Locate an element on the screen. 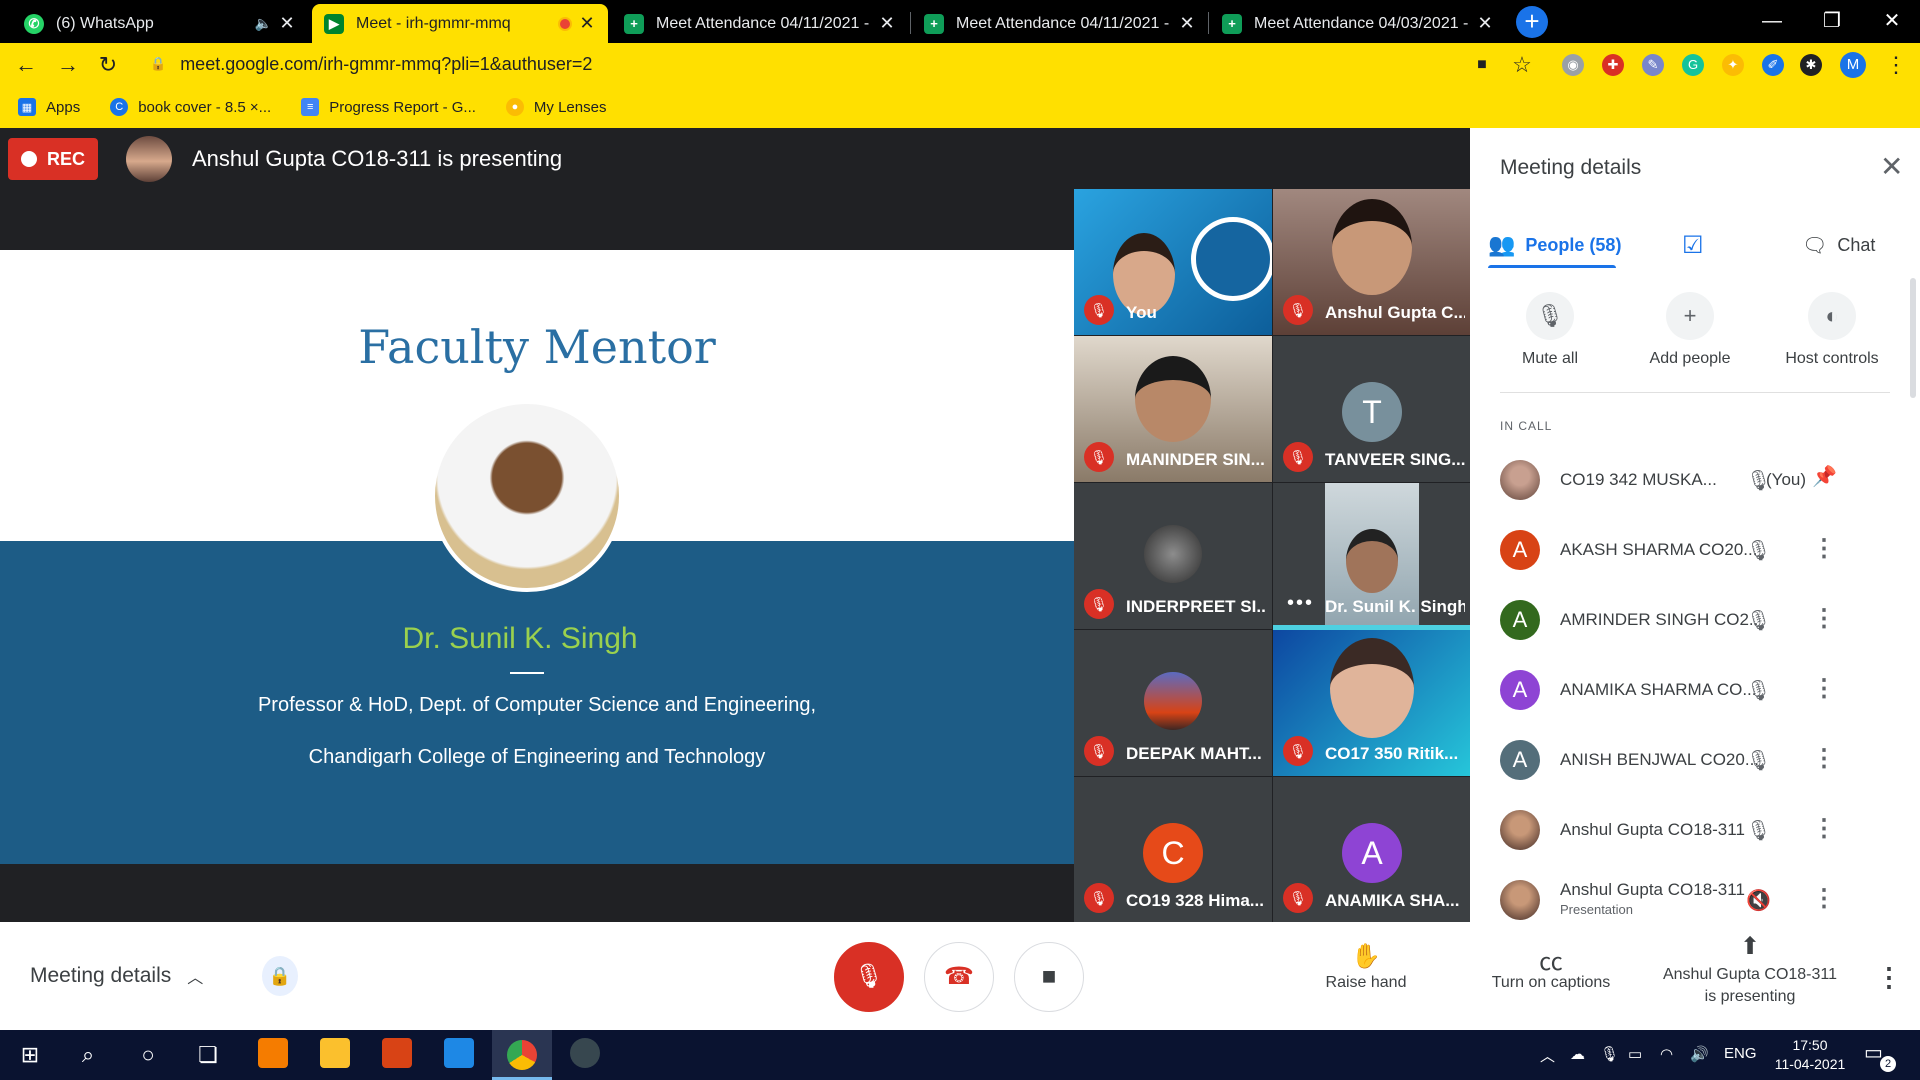 This screenshot has height=1080, width=1920. meeting-details-button: Meeting details ︿ is located at coordinates (116, 976).